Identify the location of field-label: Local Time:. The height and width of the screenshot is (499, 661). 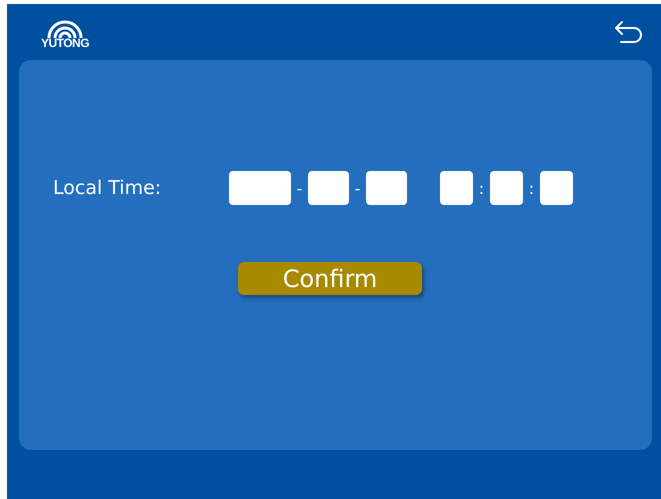
(107, 188).